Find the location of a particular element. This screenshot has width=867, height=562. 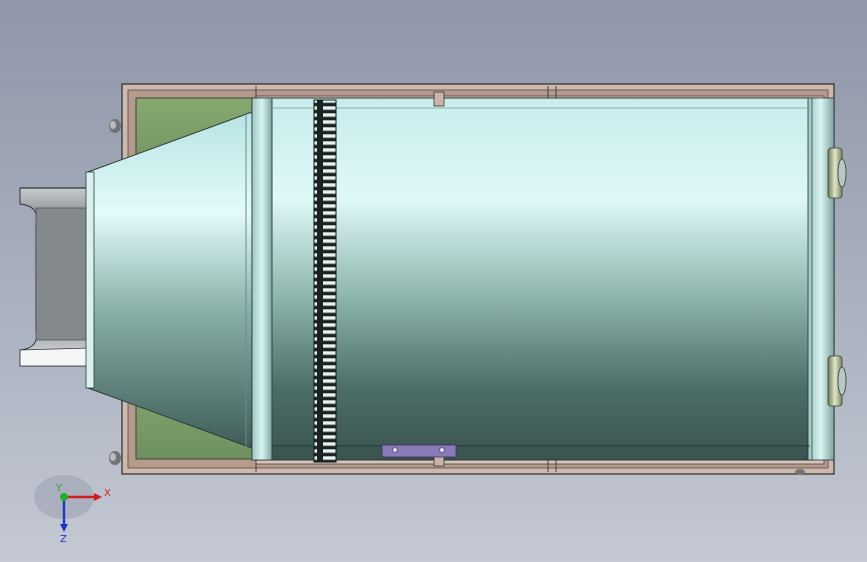

bearing-bottom is located at coordinates (837, 381).